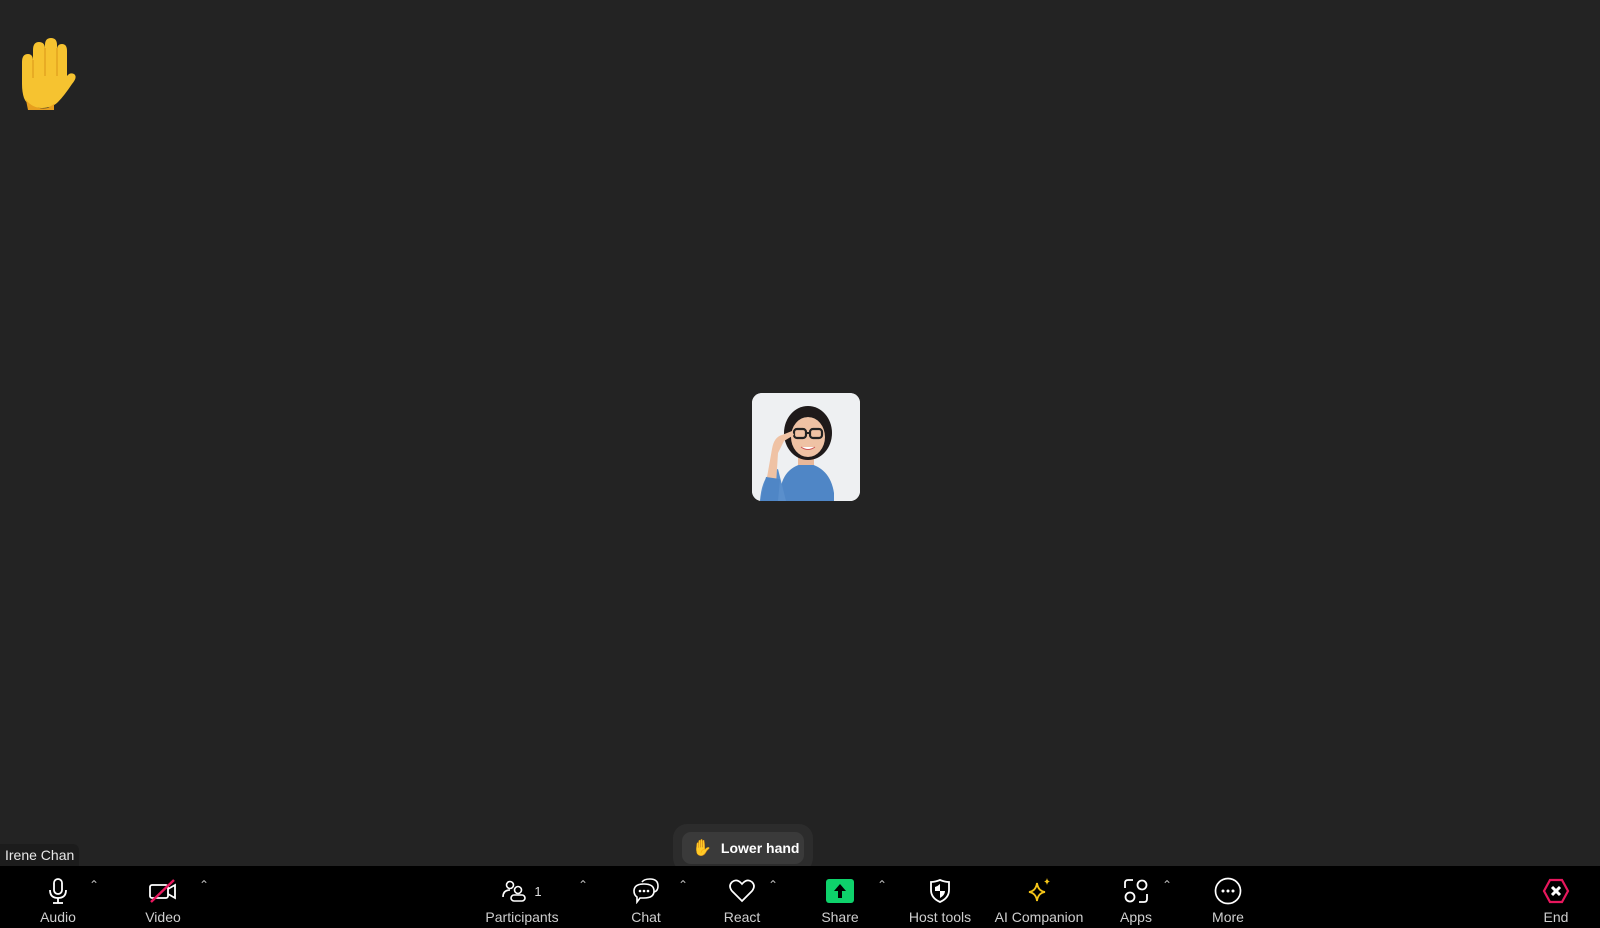 This screenshot has width=1600, height=928. Describe the element at coordinates (40, 855) in the screenshot. I see `participant-name-tag: Irene Chan` at that location.